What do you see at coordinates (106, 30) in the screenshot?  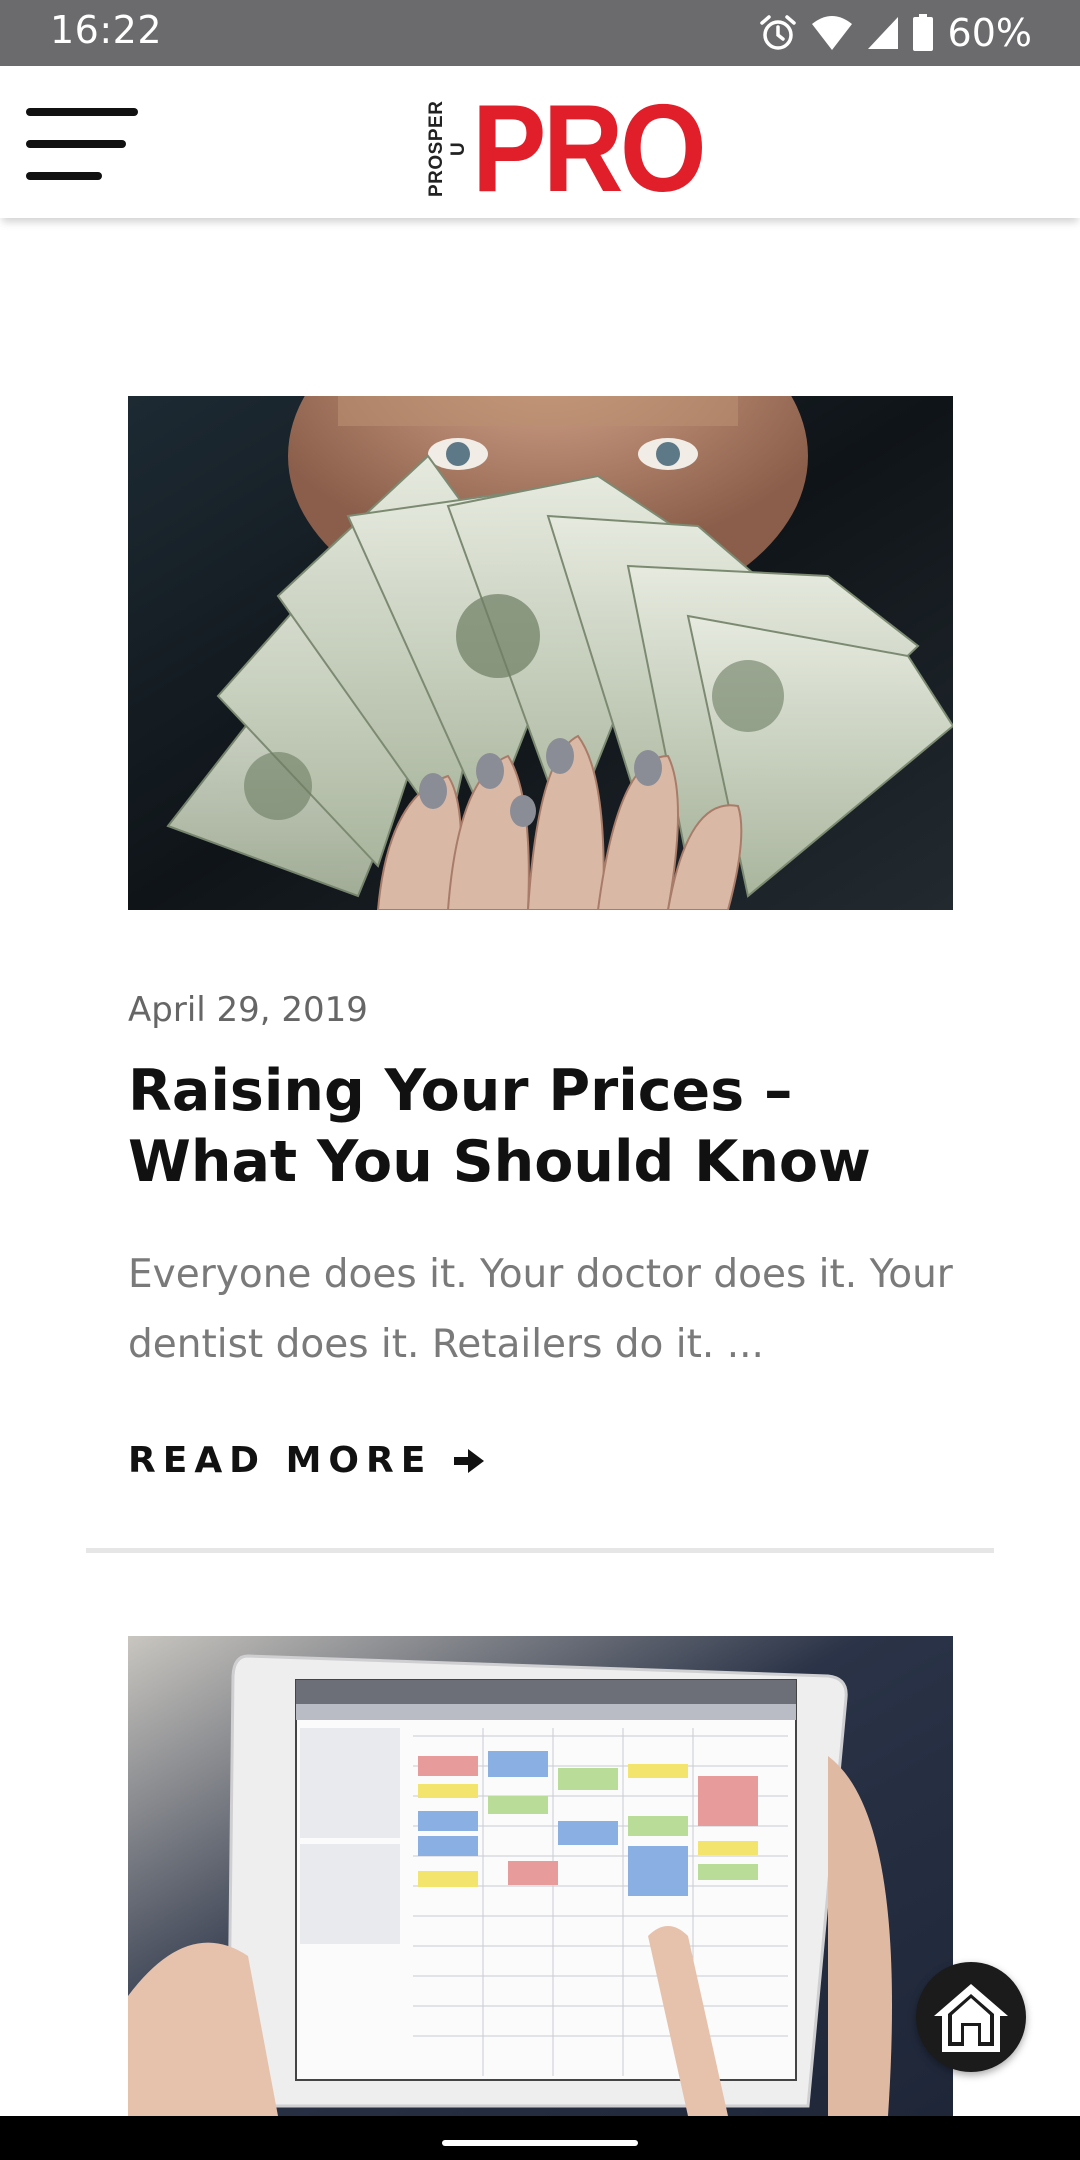 I see `status-time: 16:22` at bounding box center [106, 30].